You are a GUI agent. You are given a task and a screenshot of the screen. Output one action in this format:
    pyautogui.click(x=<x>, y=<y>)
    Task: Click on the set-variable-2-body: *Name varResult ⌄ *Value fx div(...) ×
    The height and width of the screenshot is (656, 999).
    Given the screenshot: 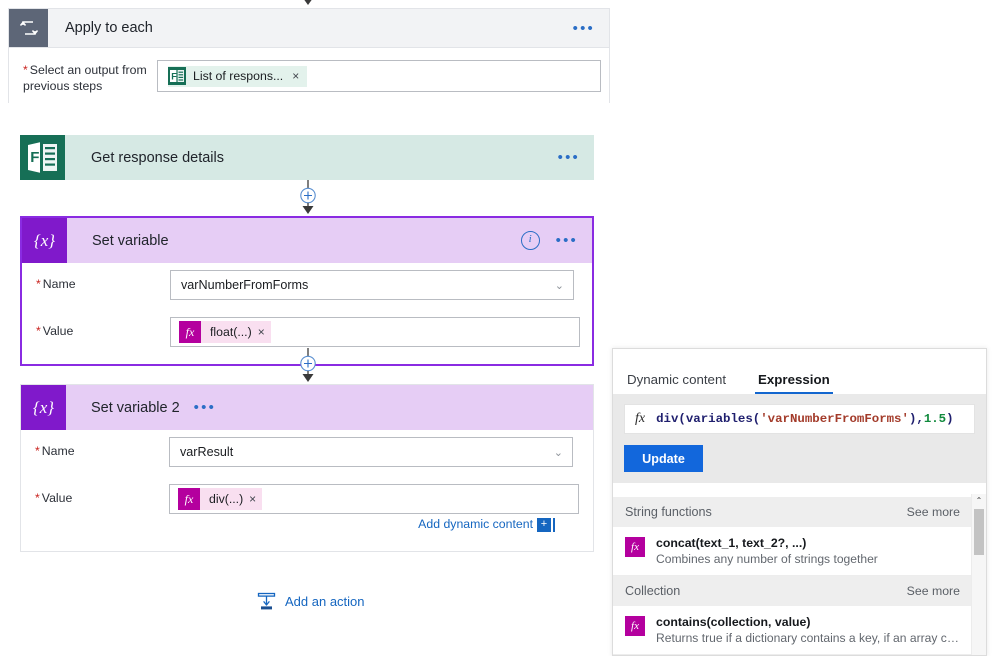 What is the action you would take?
    pyautogui.click(x=307, y=490)
    